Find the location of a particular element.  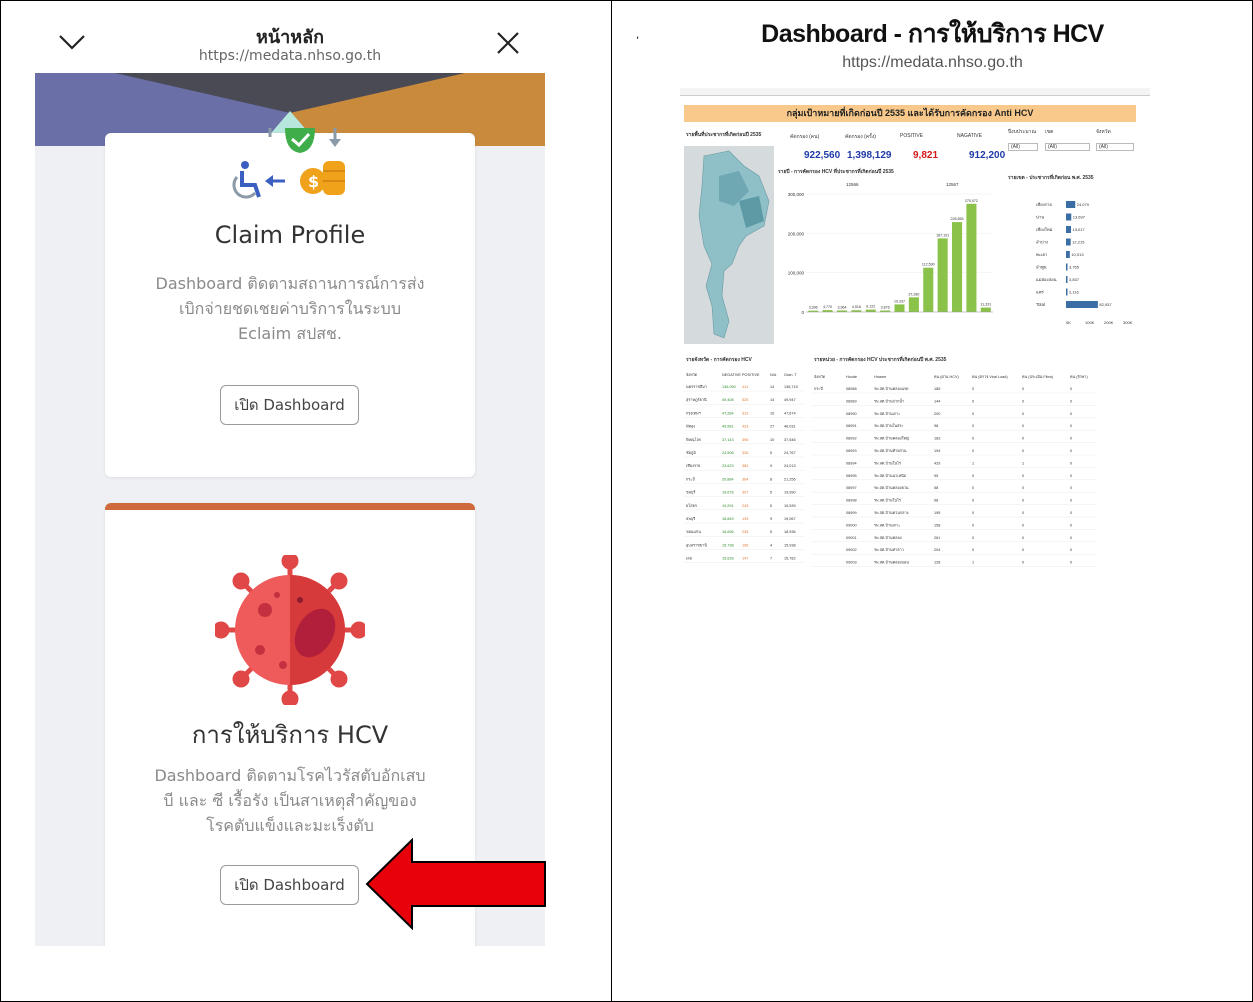

region-chart-title: รายเขต - ประชากรที่เกิดก่อน พ.ศ. 2535 is located at coordinates (1051, 178).